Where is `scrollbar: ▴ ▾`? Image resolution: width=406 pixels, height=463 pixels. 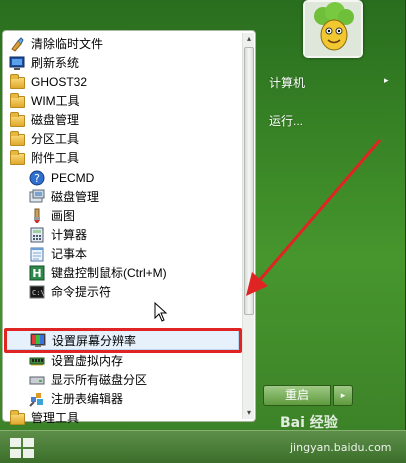 scrollbar: ▴ ▾ is located at coordinates (248, 226).